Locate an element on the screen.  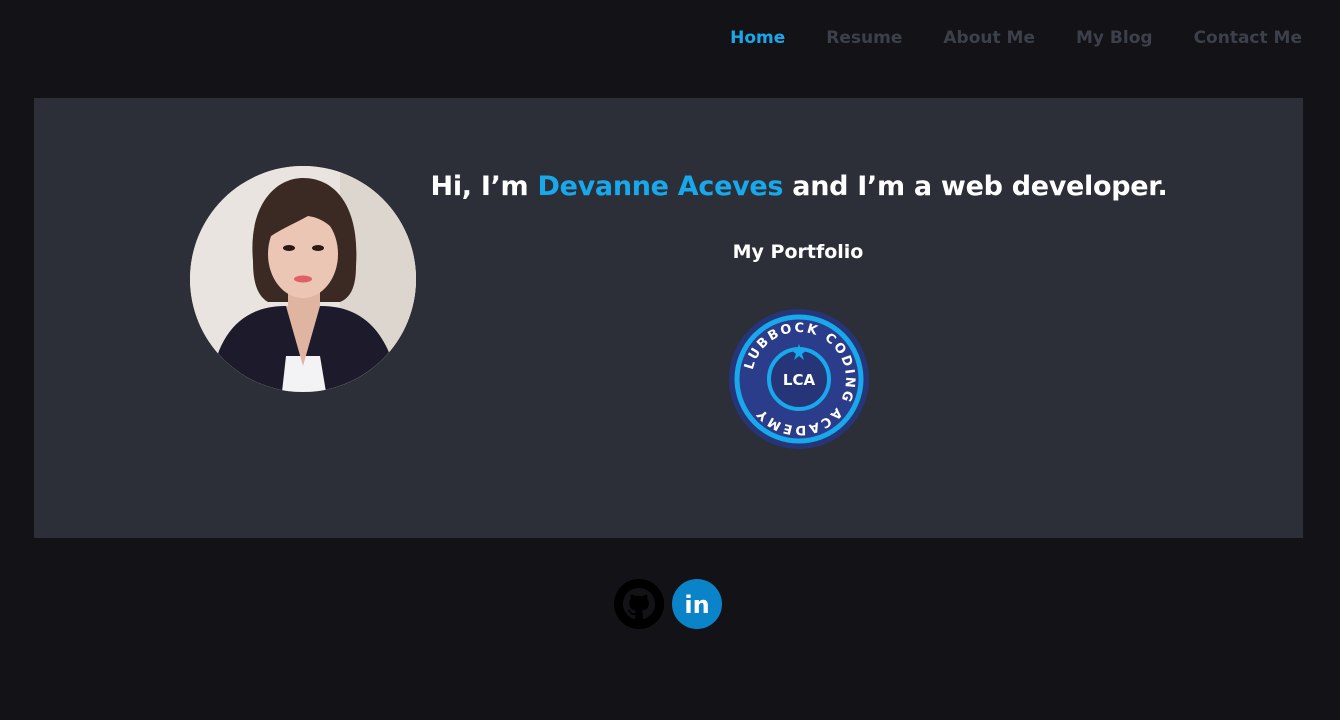
lca-badge-icon: LUBBOCK CODING ACADEMY LCA is located at coordinates (799, 379).